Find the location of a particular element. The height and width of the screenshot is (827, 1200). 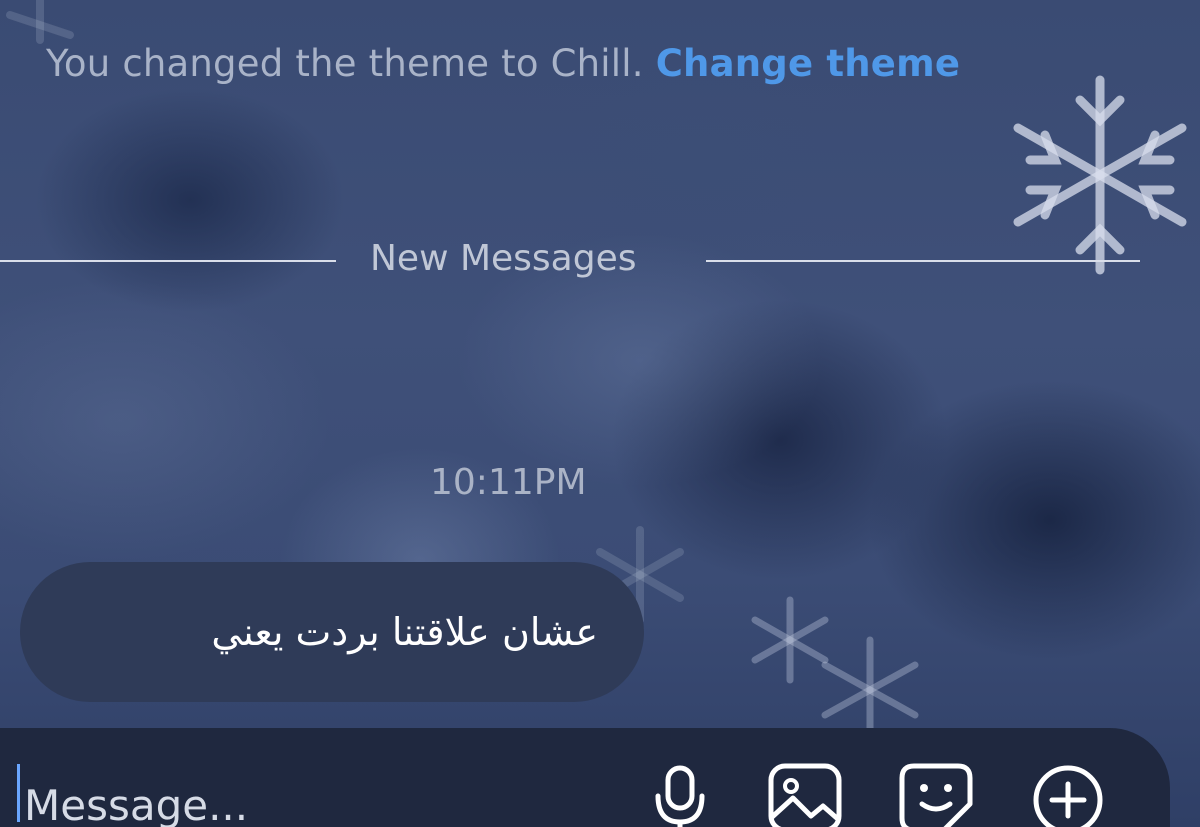

message-input is located at coordinates (304, 798).